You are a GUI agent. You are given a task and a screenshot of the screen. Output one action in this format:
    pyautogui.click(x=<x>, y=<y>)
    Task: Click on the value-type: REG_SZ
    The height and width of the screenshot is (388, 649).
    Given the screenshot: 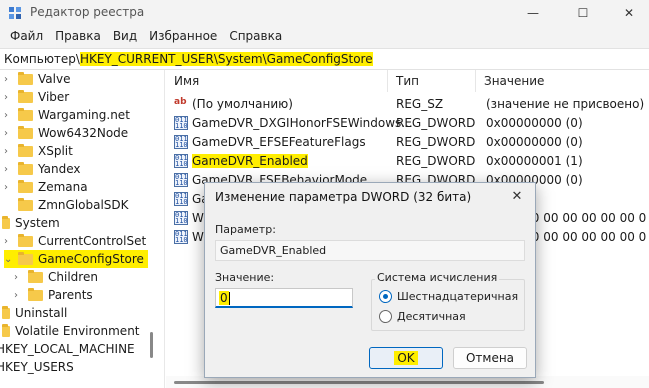 What is the action you would take?
    pyautogui.click(x=420, y=104)
    